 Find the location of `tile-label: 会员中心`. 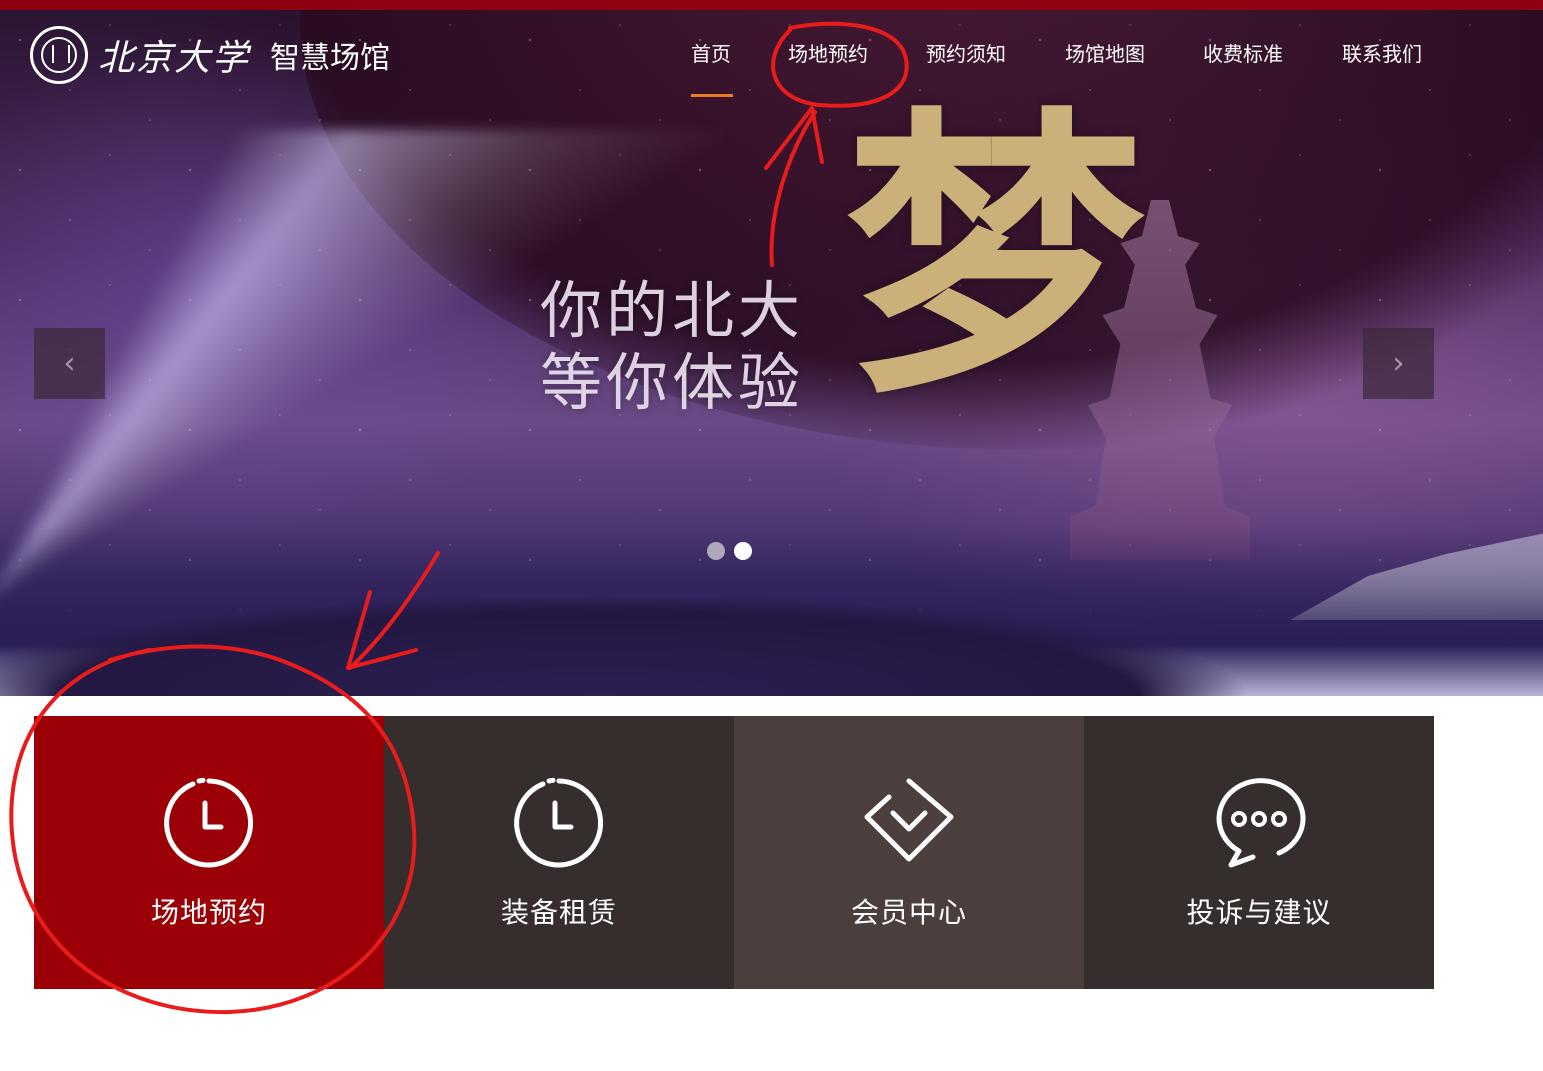

tile-label: 会员中心 is located at coordinates (908, 912).